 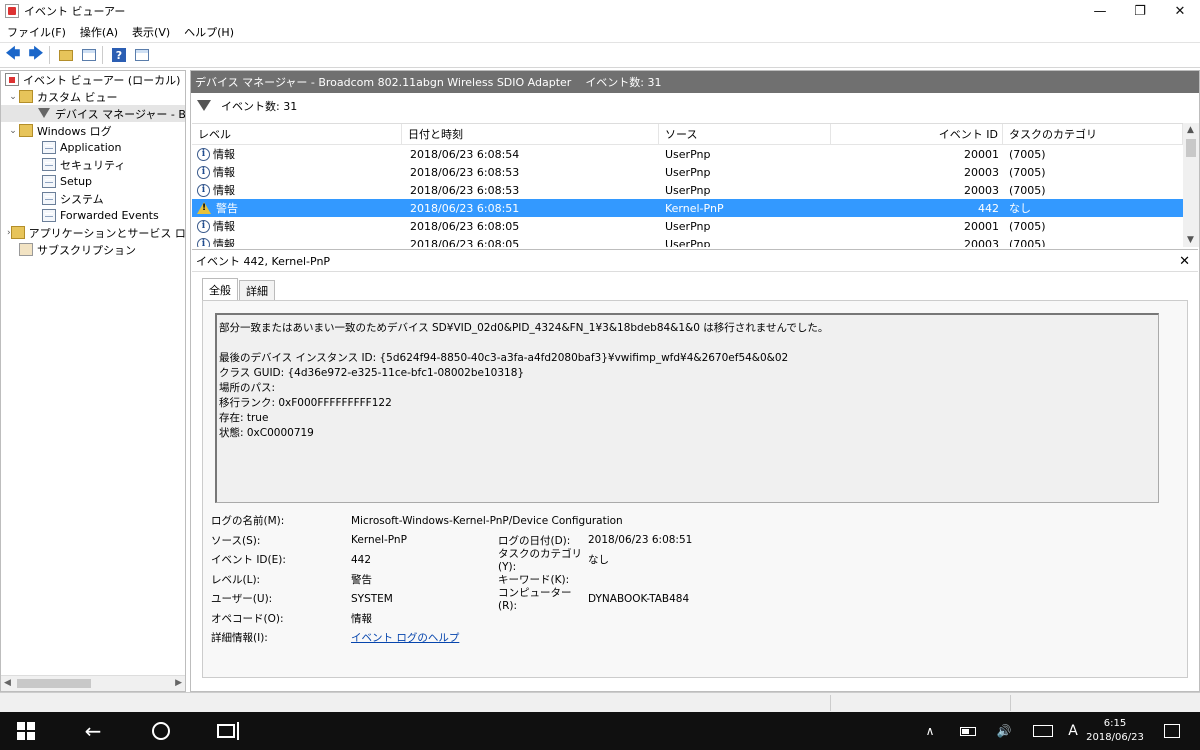 I want to click on opcode-value: 情報, so click(x=361, y=618).